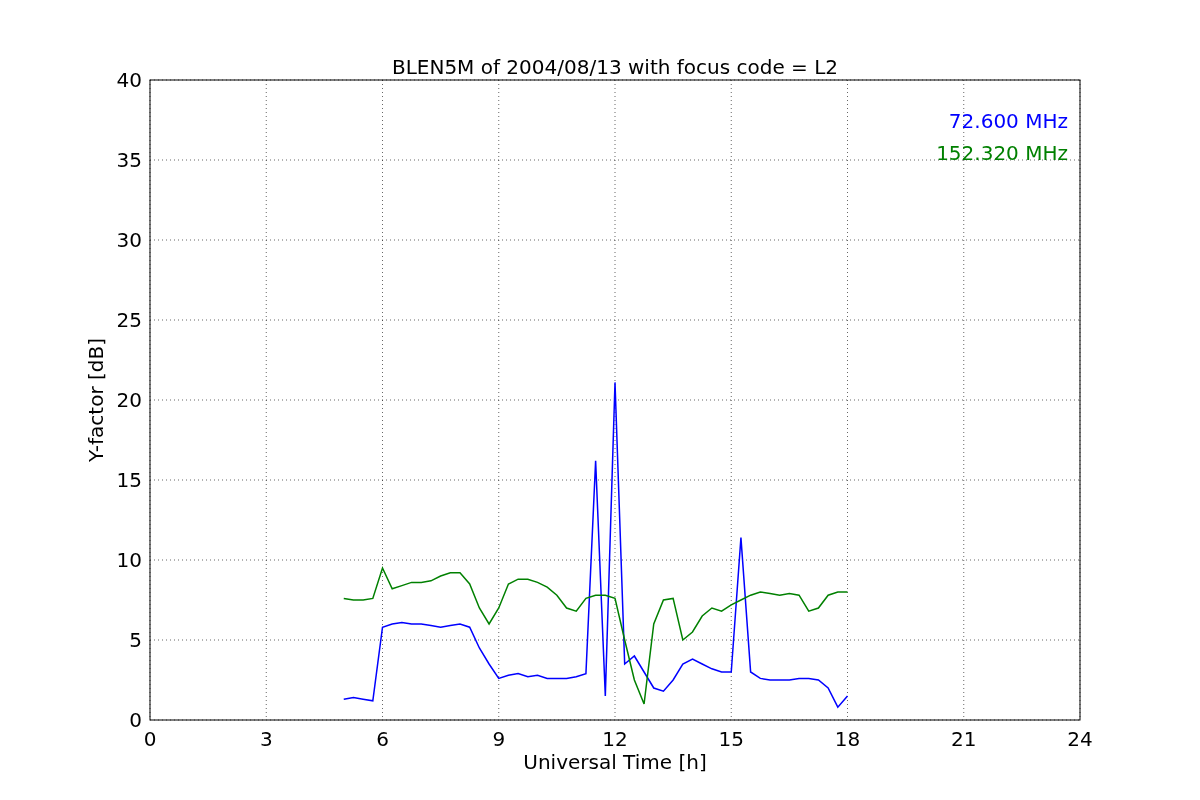 This screenshot has width=1200, height=800. Describe the element at coordinates (150, 739) in the screenshot. I see `x-tick-label: 0` at that location.